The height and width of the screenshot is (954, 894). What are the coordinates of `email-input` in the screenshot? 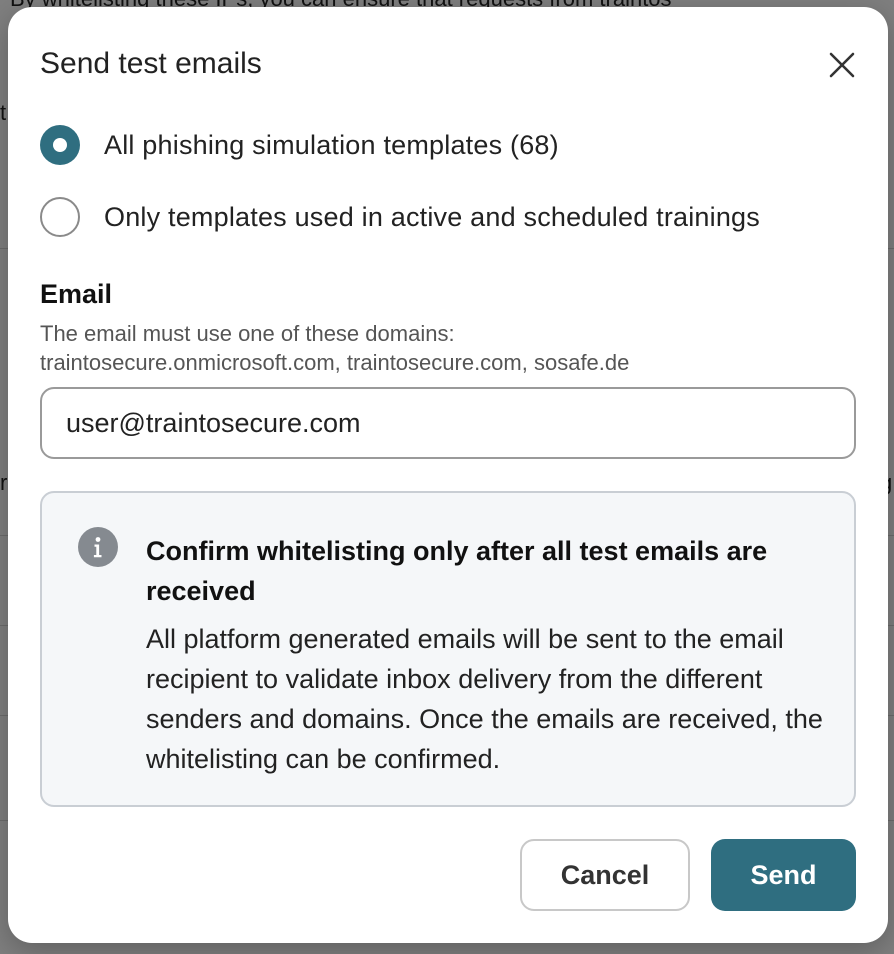 It's located at (448, 423).